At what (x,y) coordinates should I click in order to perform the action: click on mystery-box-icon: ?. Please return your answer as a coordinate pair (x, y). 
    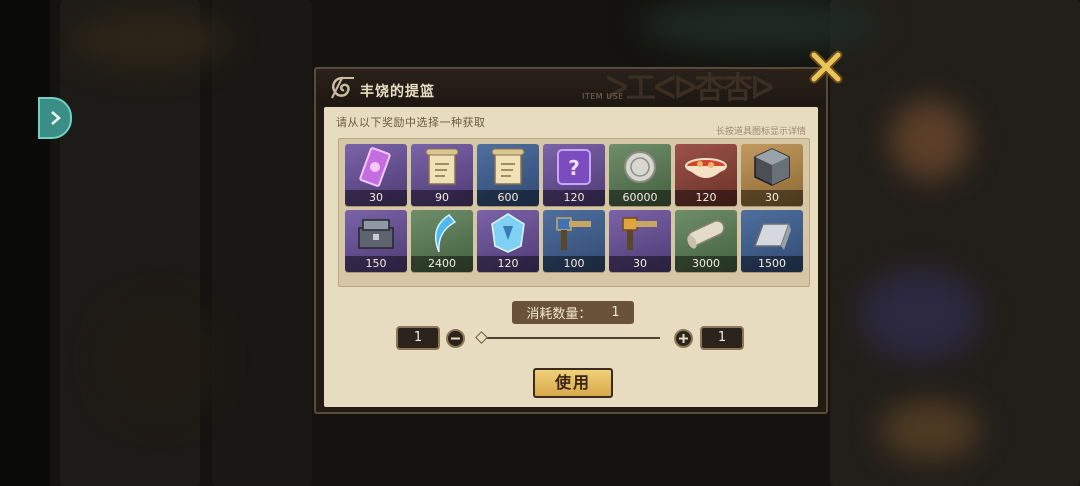
    Looking at the image, I should click on (574, 167).